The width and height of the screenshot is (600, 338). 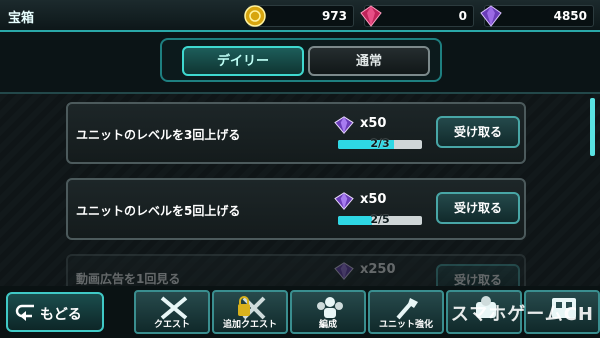 What do you see at coordinates (296, 133) in the screenshot?
I see `mission-item: ユニットのレベルを3回上げる x50 2/3 受け取る` at bounding box center [296, 133].